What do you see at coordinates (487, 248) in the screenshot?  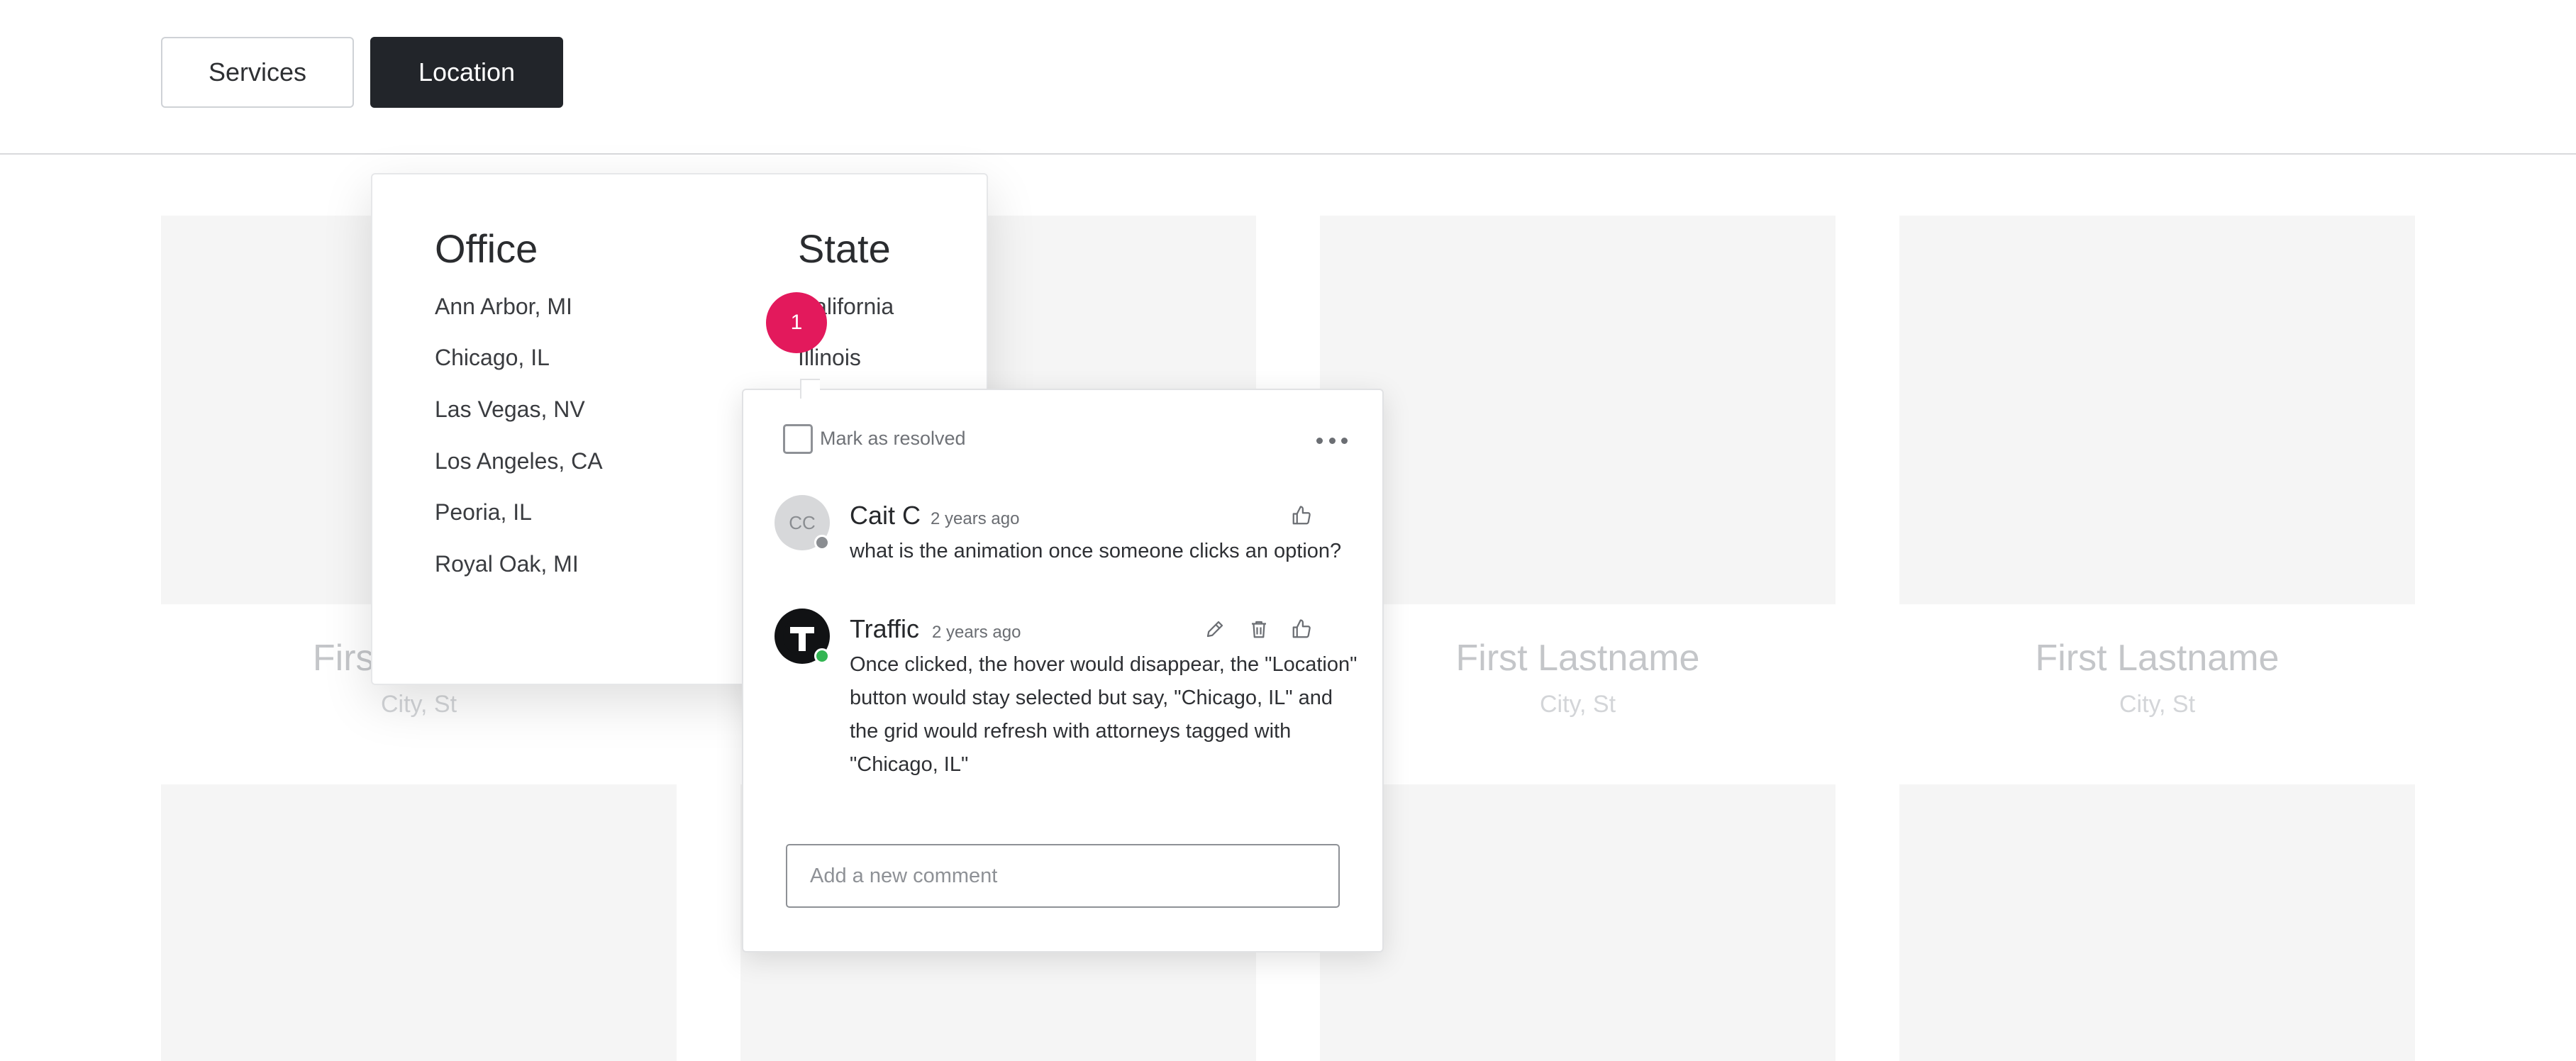 I see `office-heading: Office` at bounding box center [487, 248].